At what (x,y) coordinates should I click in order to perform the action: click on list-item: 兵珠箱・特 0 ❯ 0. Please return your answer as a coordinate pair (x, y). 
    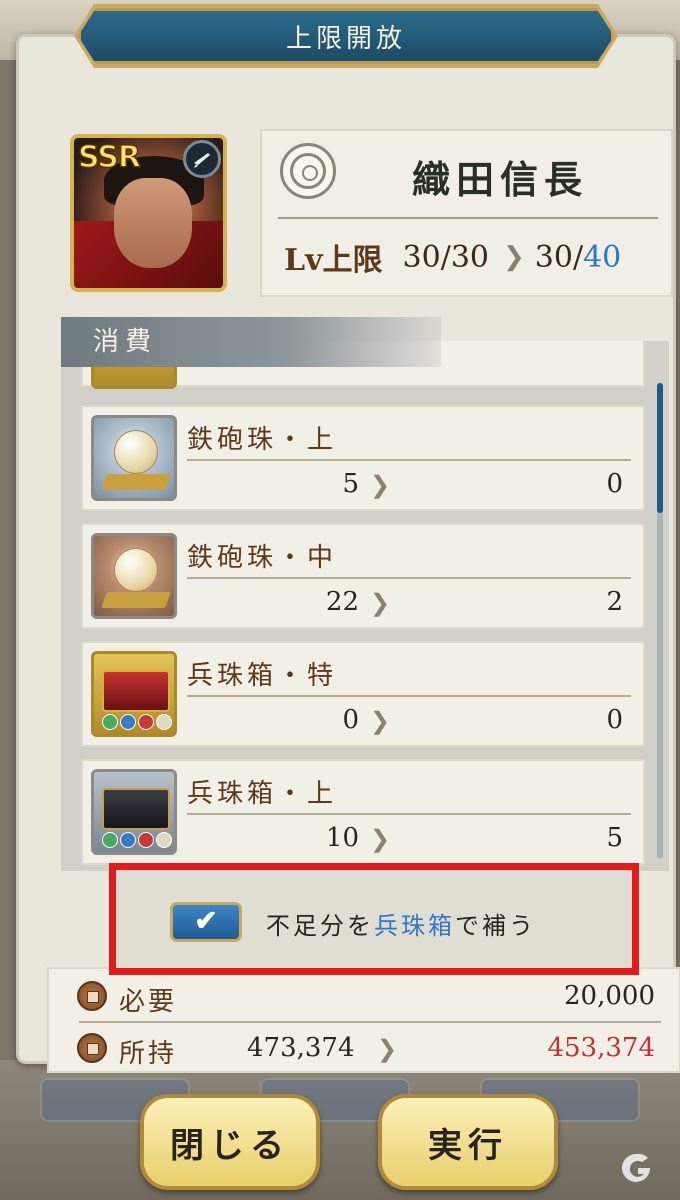
    Looking at the image, I should click on (363, 694).